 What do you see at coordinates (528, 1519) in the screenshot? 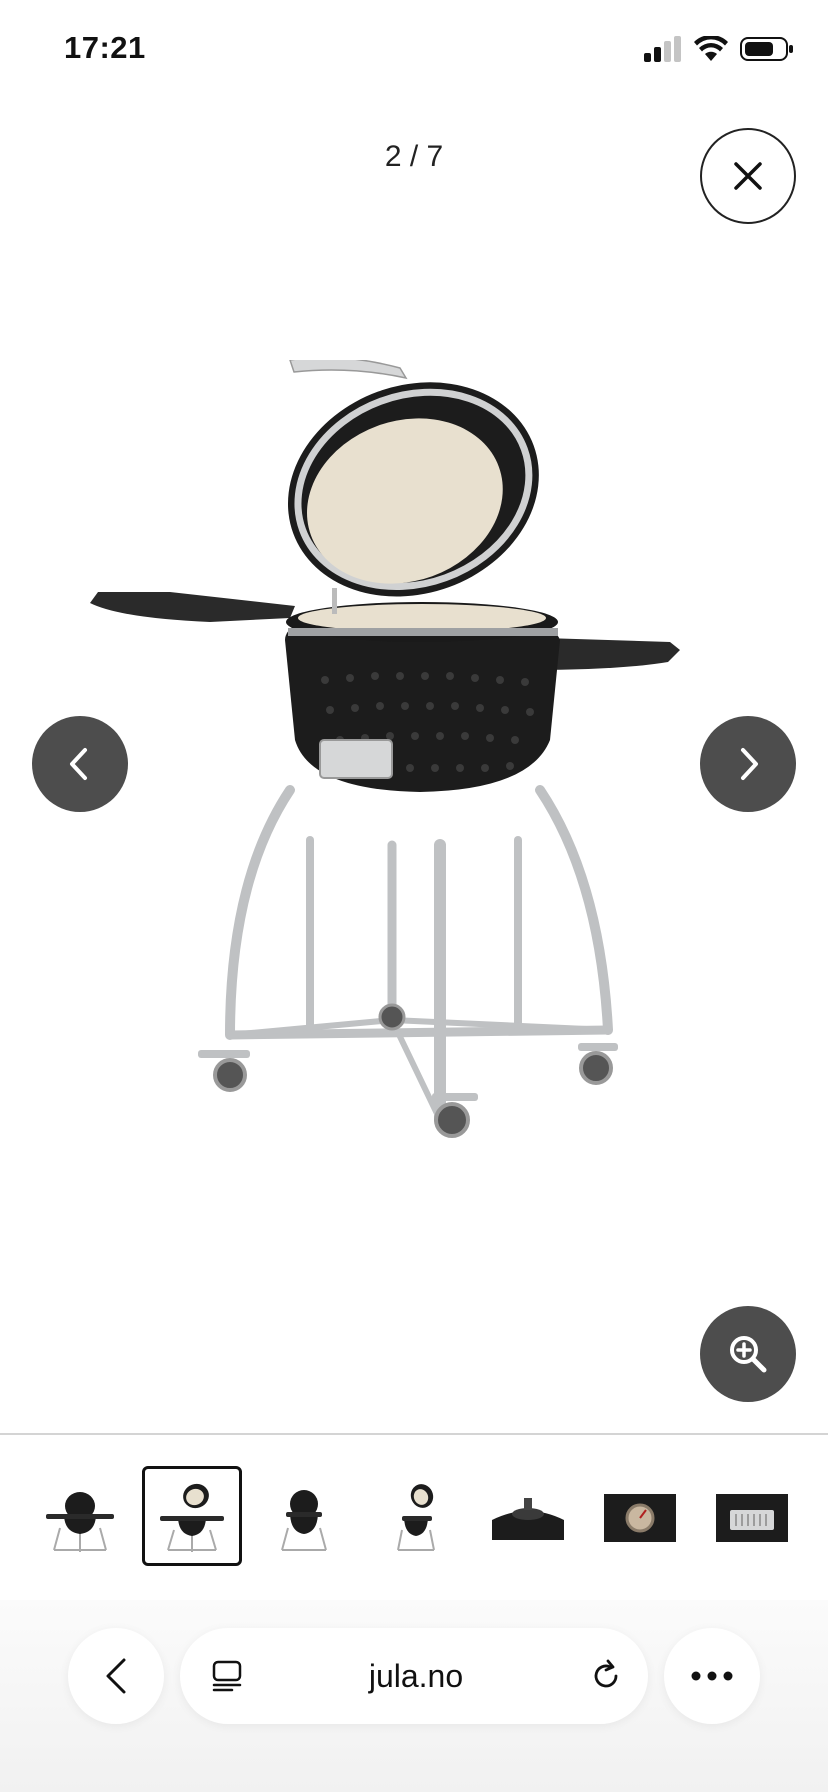
I see `vent-cap-thumbnail-icon` at bounding box center [528, 1519].